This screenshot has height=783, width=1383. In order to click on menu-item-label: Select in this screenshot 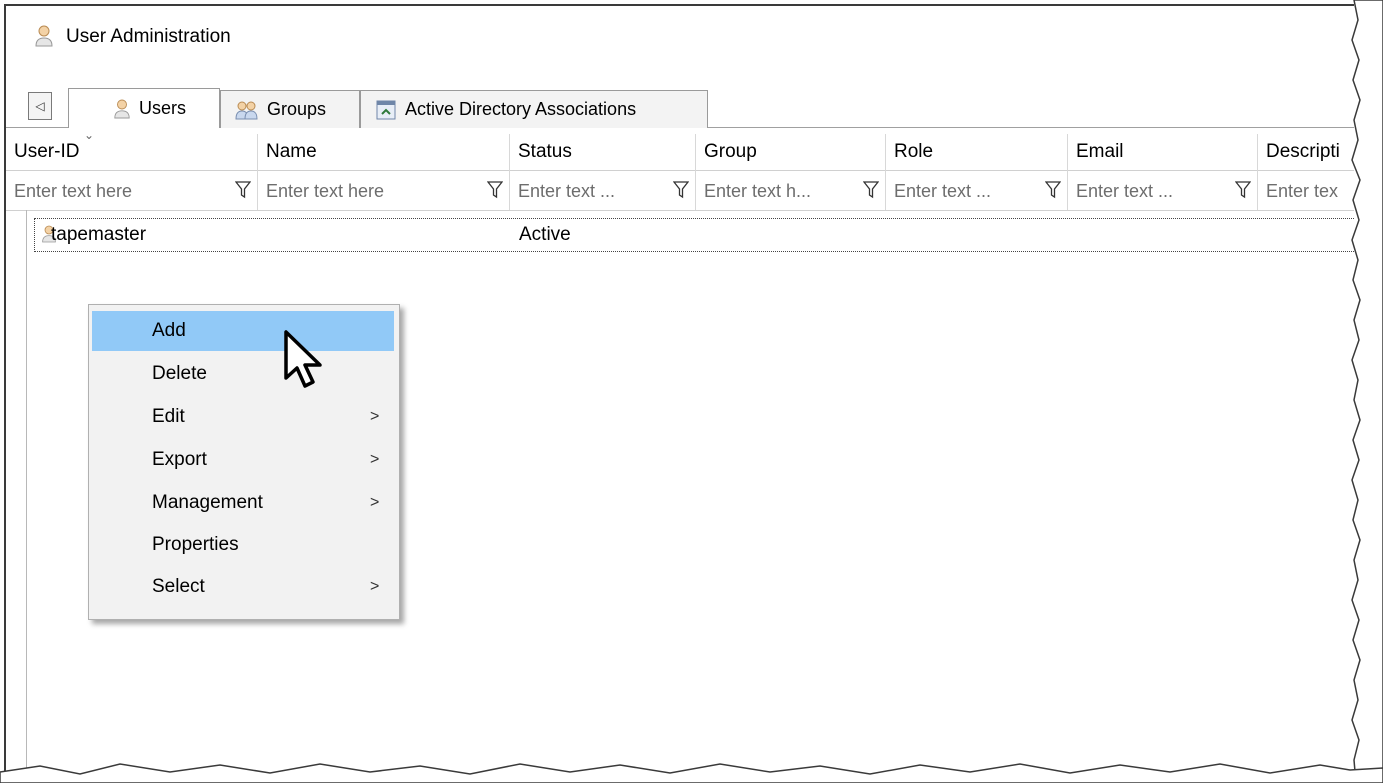, I will do `click(178, 586)`.